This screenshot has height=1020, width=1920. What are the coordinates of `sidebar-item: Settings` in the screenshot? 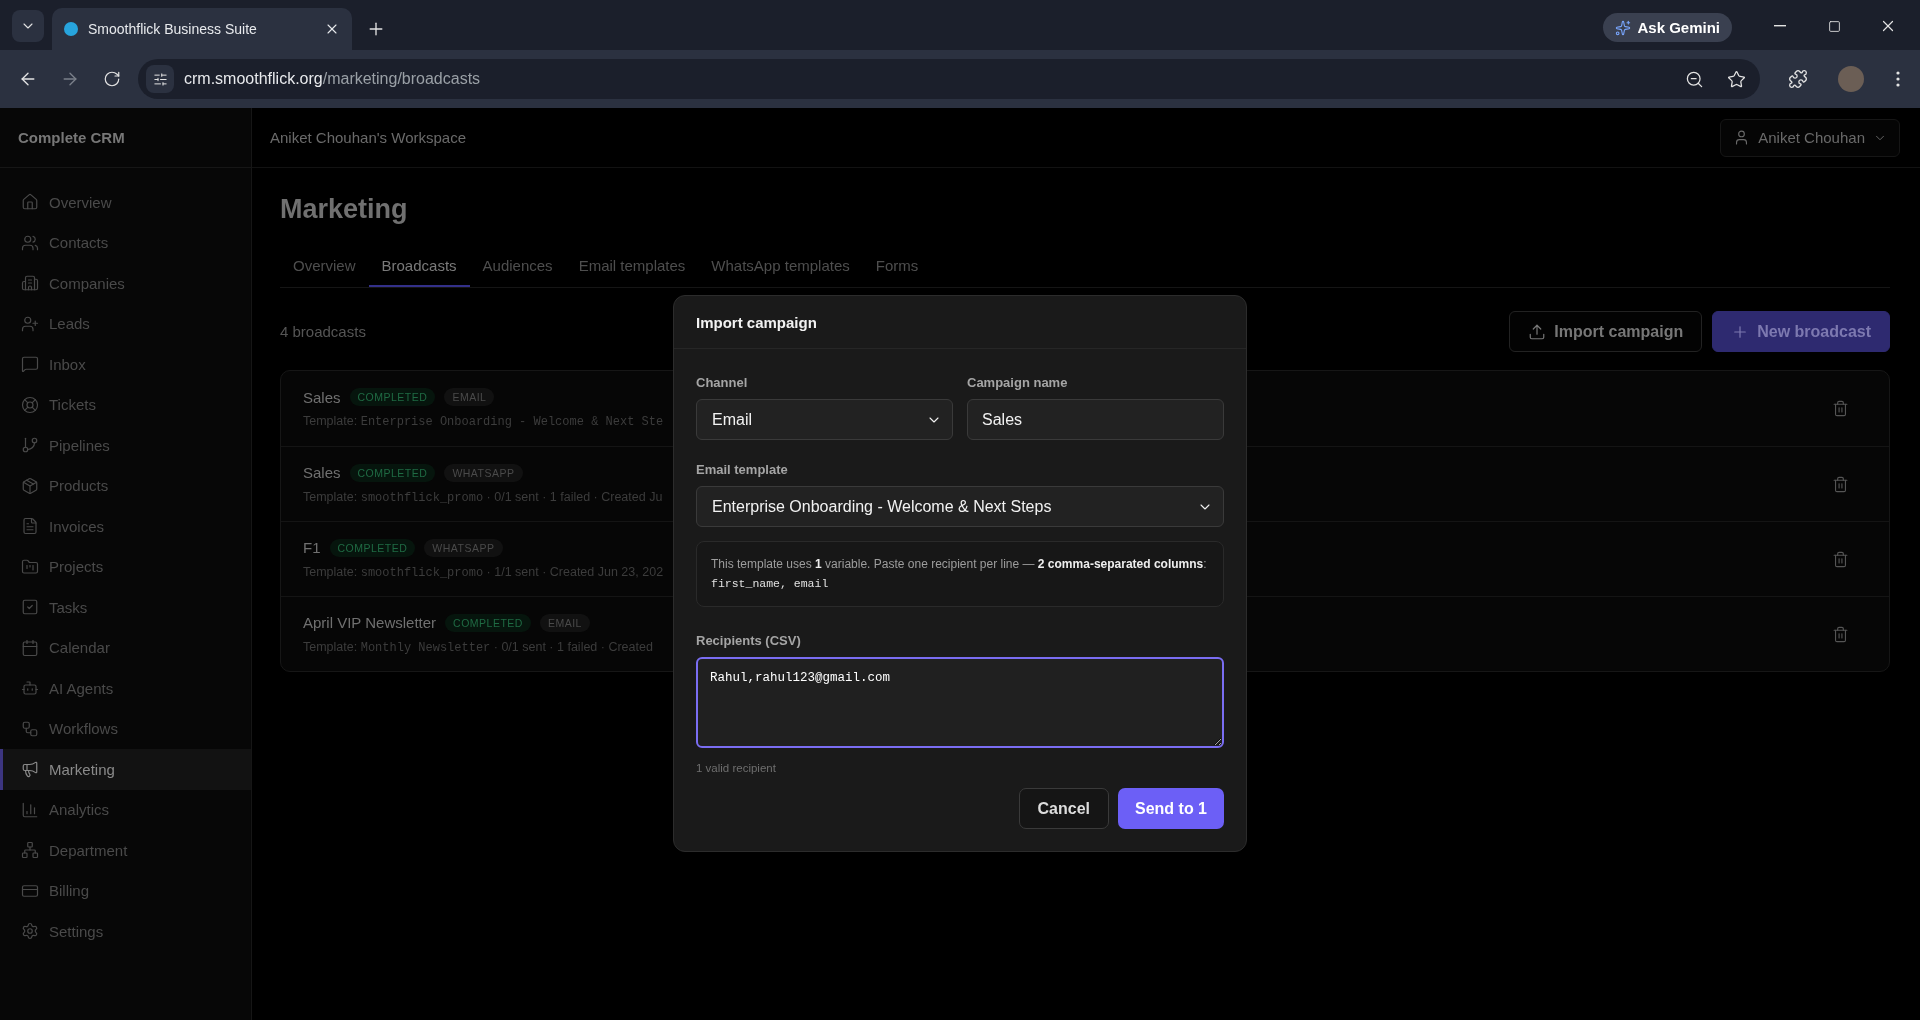 It's located at (125, 931).